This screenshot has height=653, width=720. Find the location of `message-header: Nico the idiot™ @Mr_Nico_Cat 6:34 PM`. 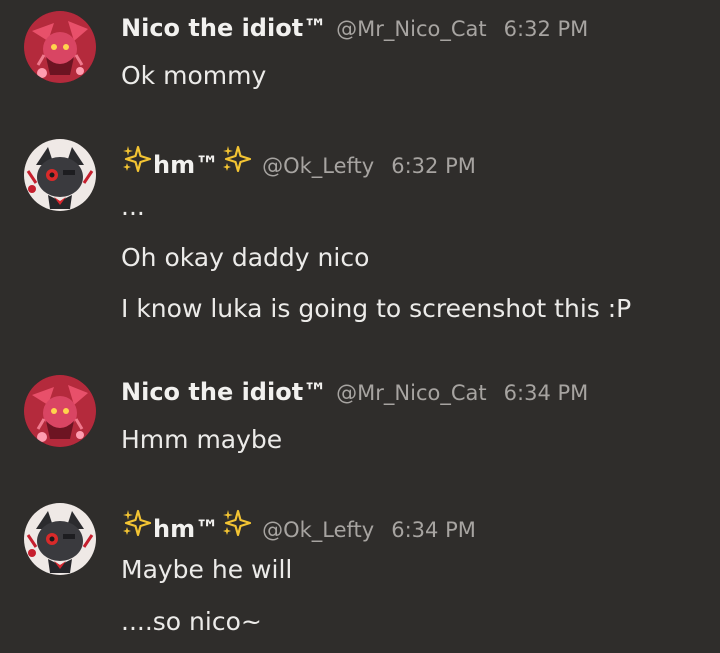

message-header: Nico the idiot™ @Mr_Nico_Cat 6:34 PM is located at coordinates (354, 394).